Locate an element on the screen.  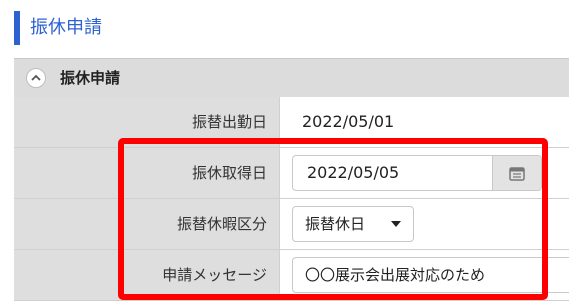
leave-date-value: 2022/05/05 is located at coordinates (353, 173).